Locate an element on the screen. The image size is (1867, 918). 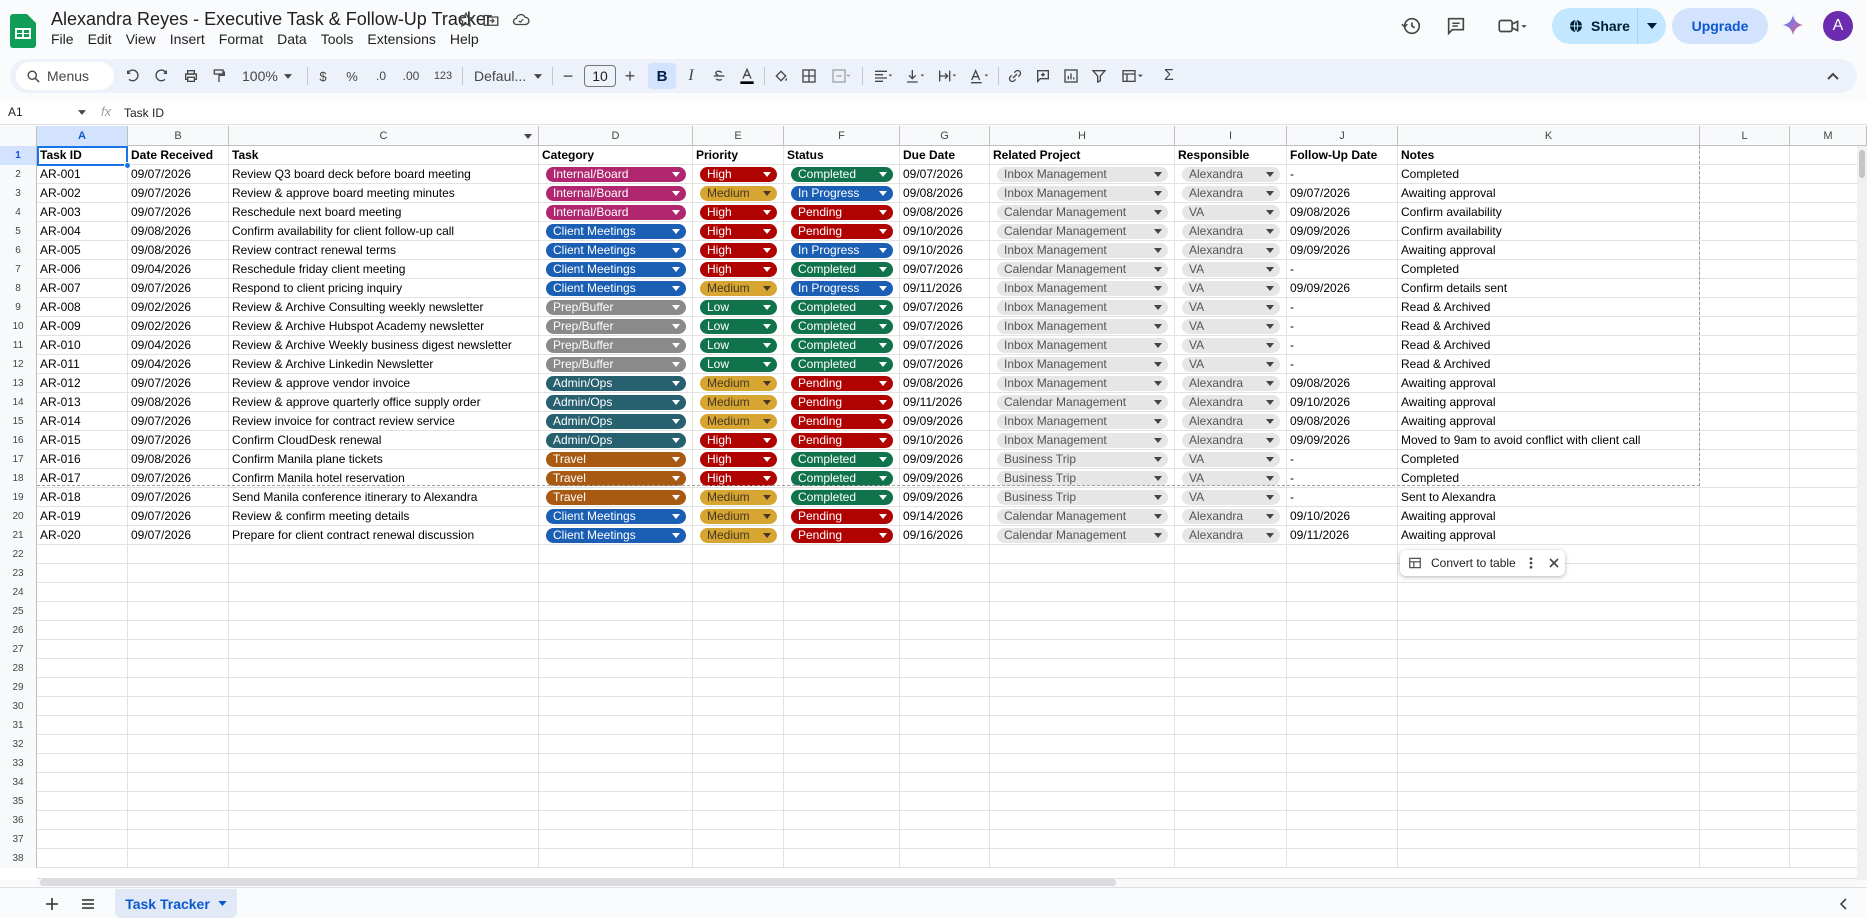
row-header-6: 6 is located at coordinates (18, 250).